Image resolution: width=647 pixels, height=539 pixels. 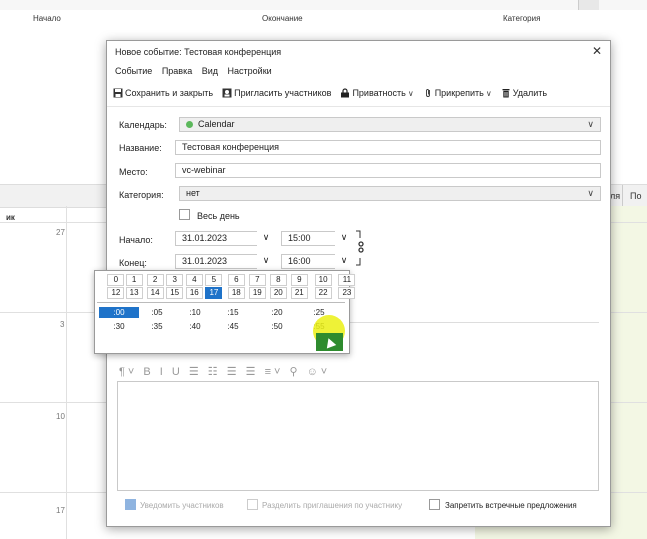 What do you see at coordinates (636, 196) in the screenshot?
I see `weekday-header-mon: По` at bounding box center [636, 196].